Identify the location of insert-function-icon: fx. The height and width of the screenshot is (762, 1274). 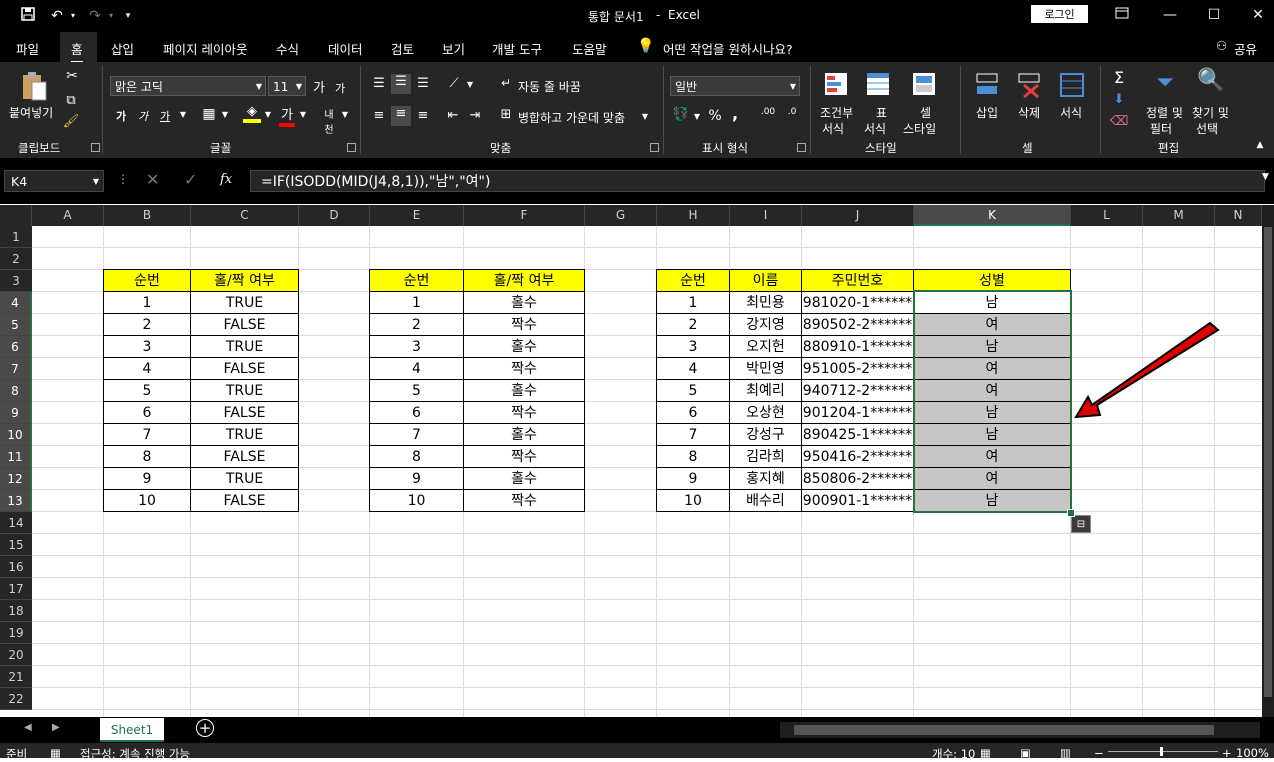
(226, 179).